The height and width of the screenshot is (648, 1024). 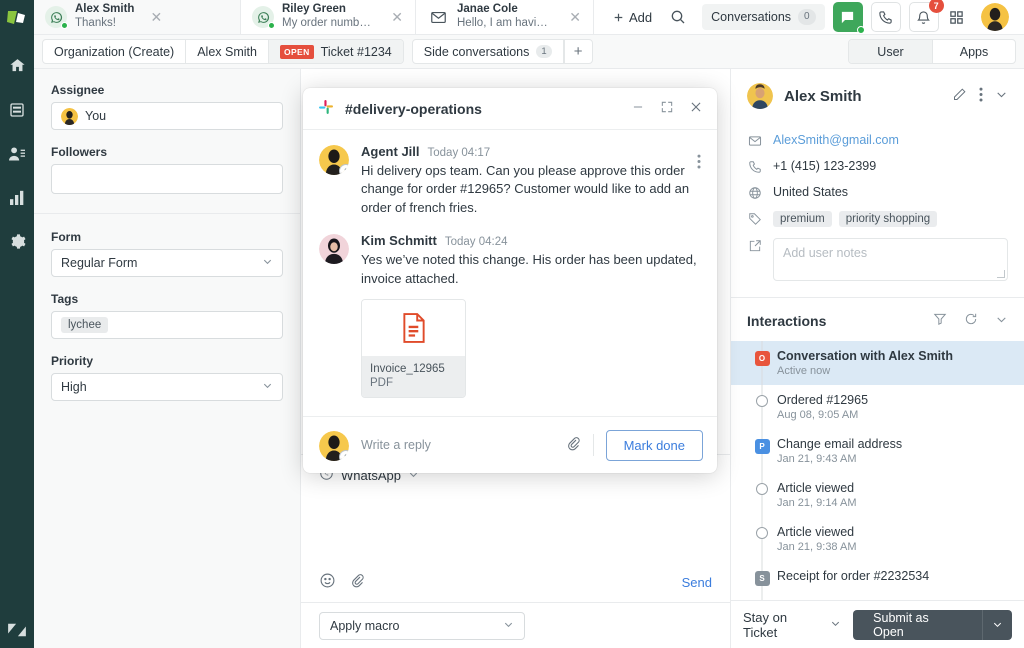 What do you see at coordinates (488, 51) in the screenshot?
I see `tab-side-conversations: Side conversations 1` at bounding box center [488, 51].